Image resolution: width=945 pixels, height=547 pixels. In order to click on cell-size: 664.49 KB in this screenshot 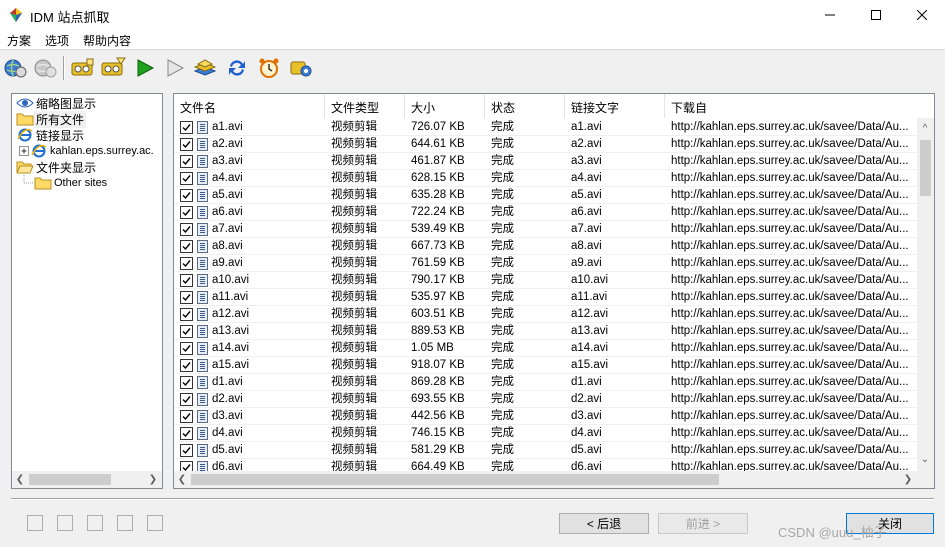, I will do `click(438, 466)`.